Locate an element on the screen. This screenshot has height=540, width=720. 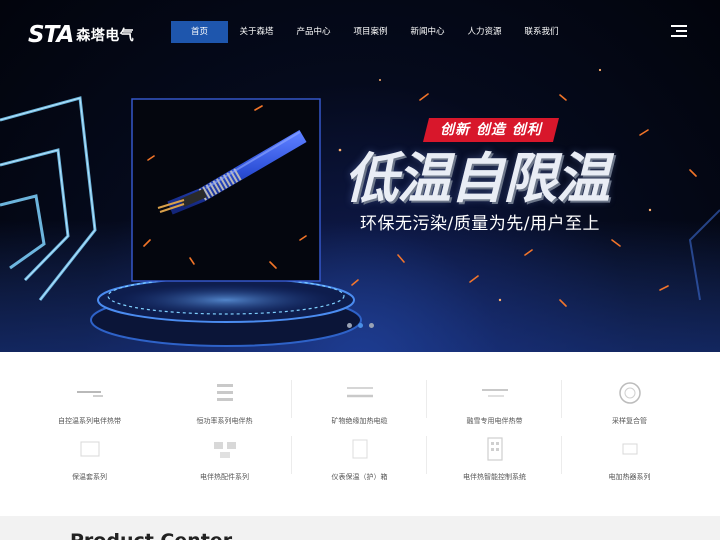
product-category-label: 矿物绝缘加热电缆 is located at coordinates (359, 421).